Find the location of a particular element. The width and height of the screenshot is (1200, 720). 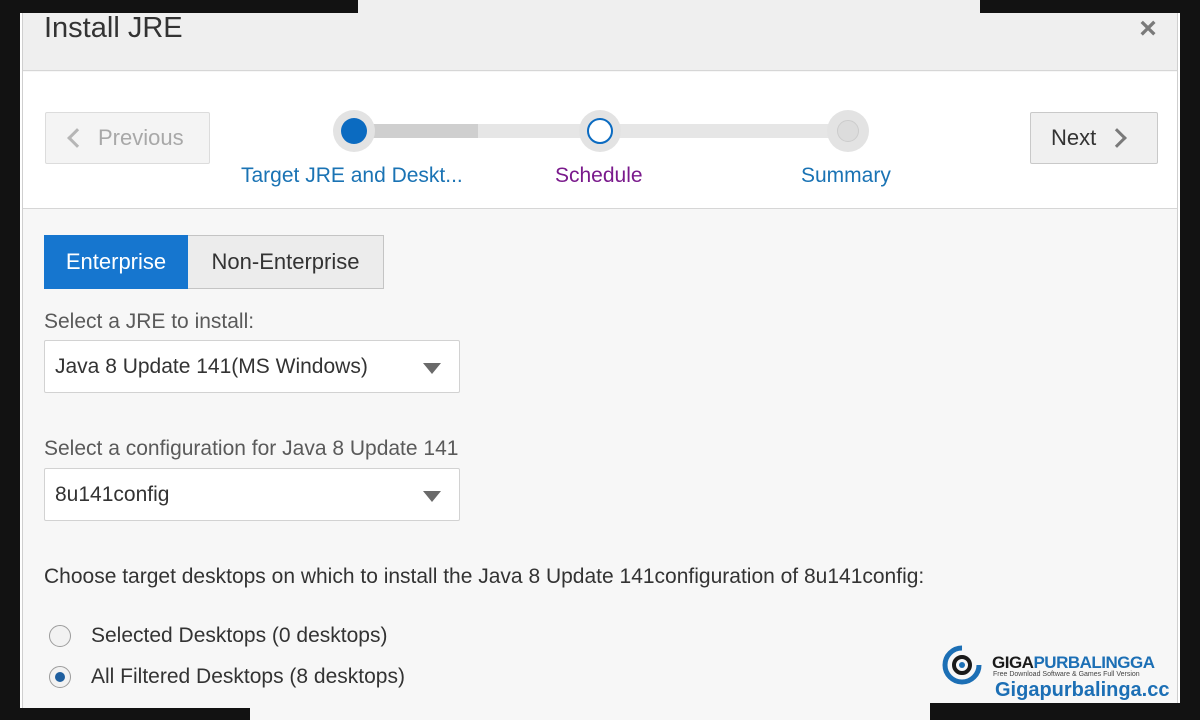

enterprise-toggle: Enterprise Non-Enterprise is located at coordinates (214, 262).